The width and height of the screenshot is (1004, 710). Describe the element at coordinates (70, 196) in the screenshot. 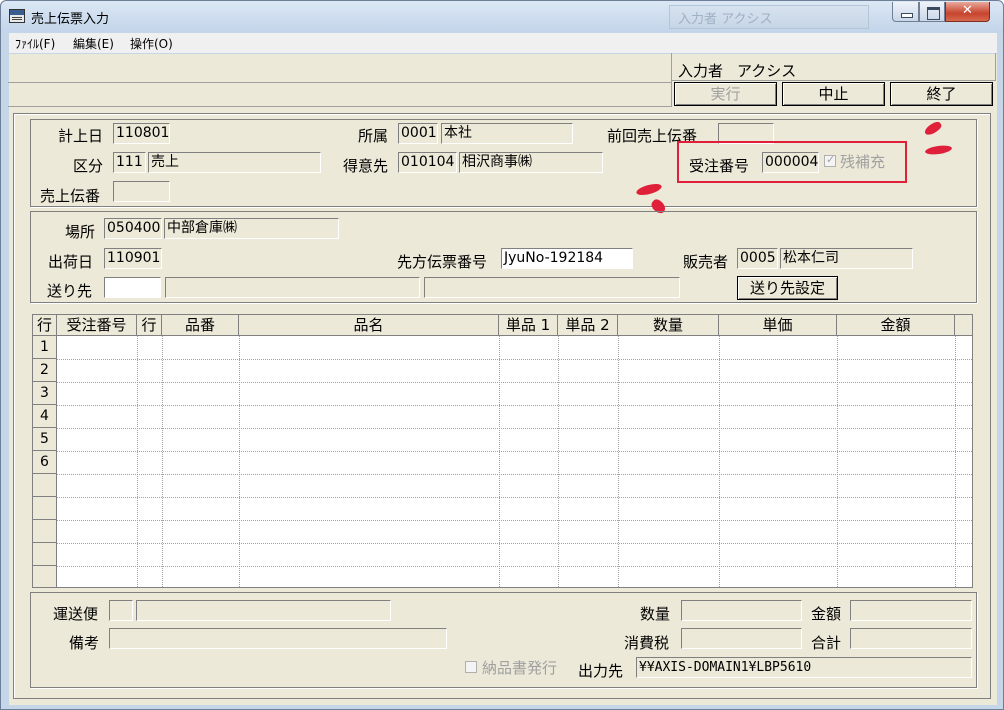

I see `slip-no-label: 売上伝番` at that location.